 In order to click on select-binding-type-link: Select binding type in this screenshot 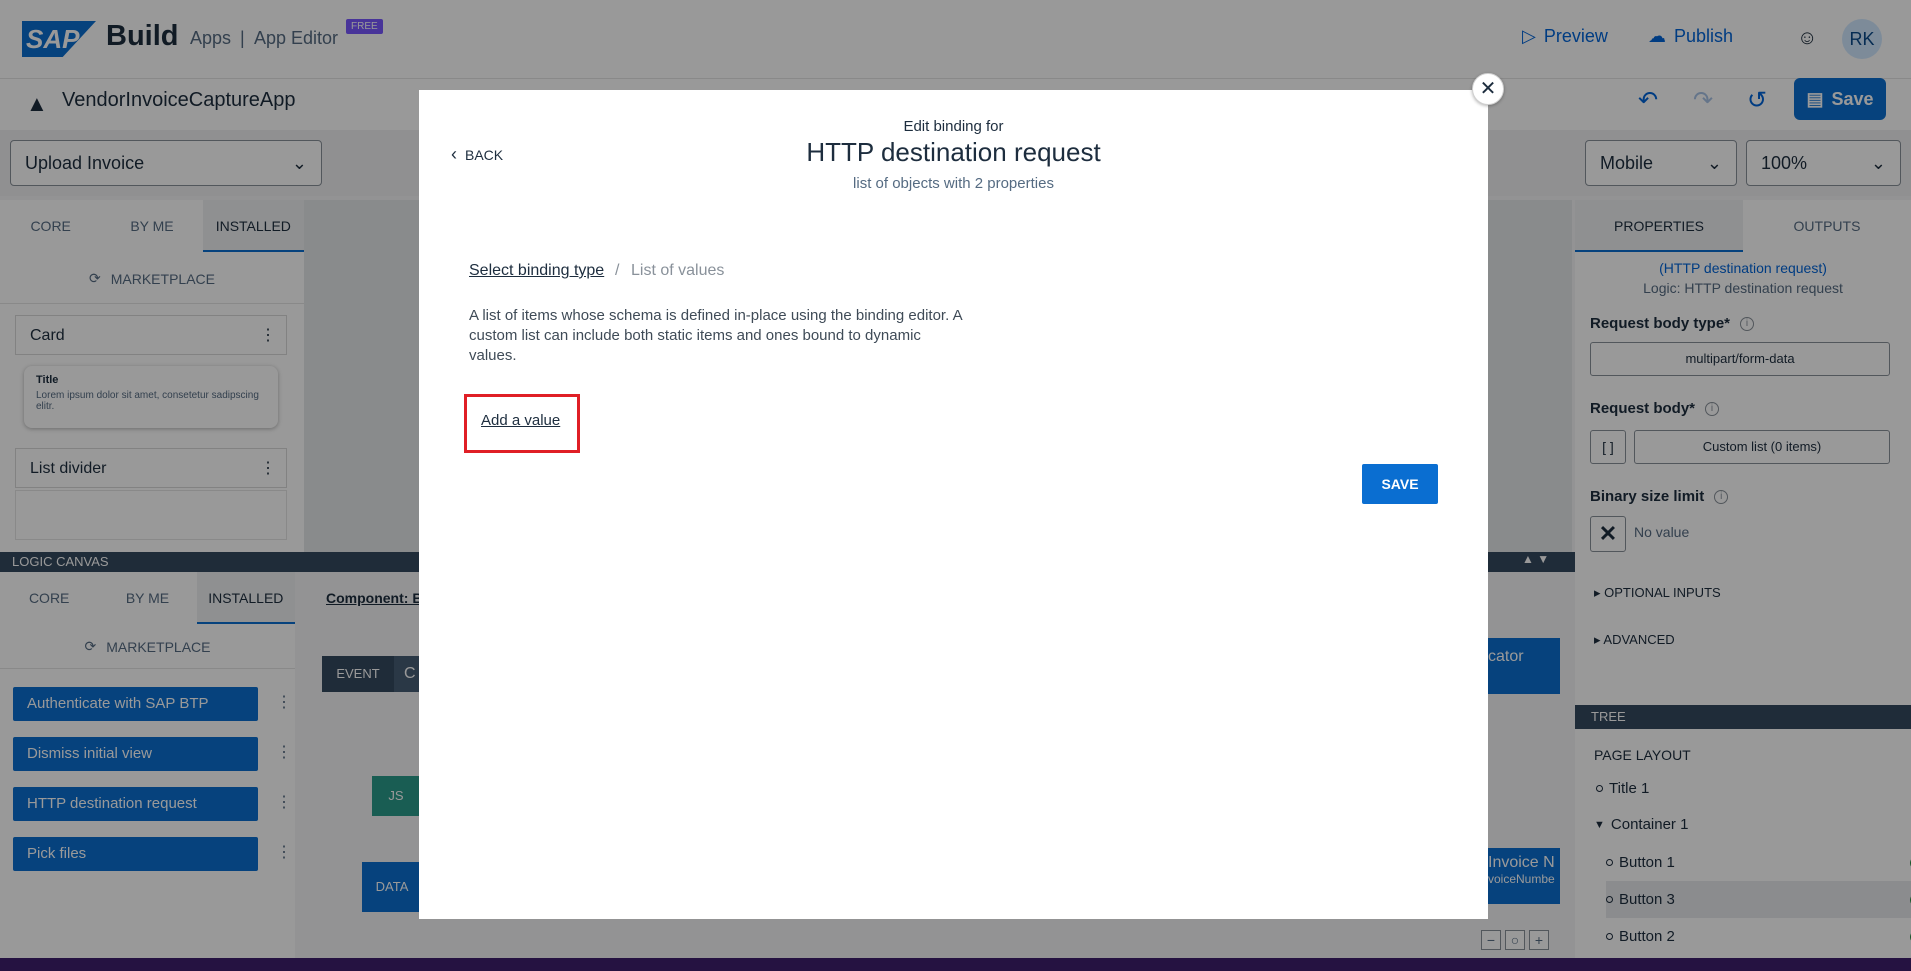, I will do `click(536, 271)`.